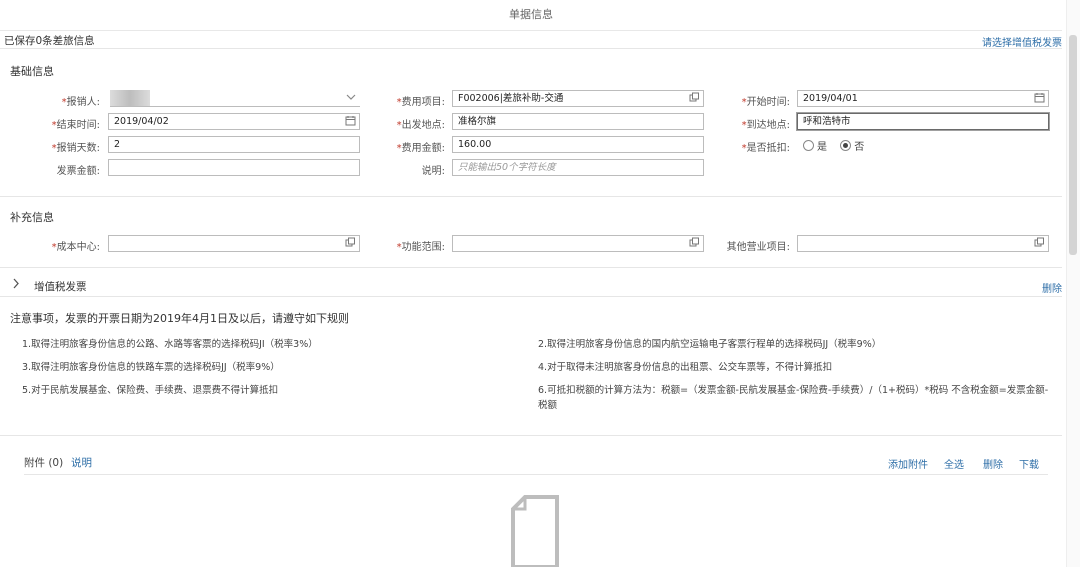  Describe the element at coordinates (765, 125) in the screenshot. I see `arrival-label: *到达地点:` at that location.